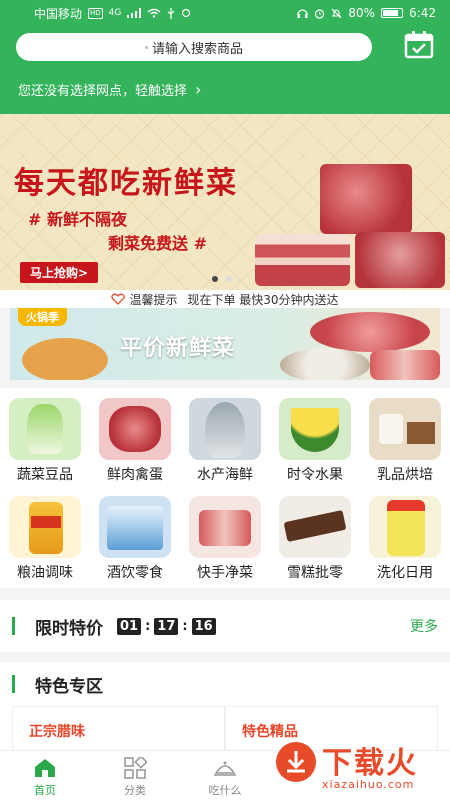  What do you see at coordinates (370, 763) in the screenshot?
I see `watermark-brand: 下载火` at bounding box center [370, 763].